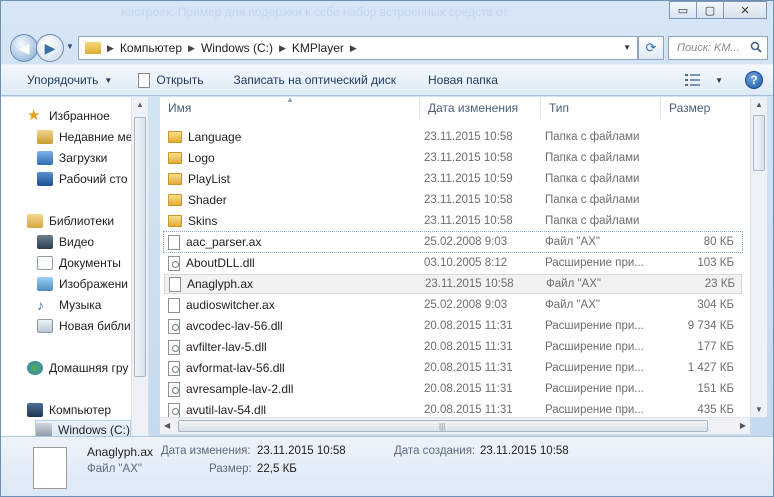  I want to click on open-button: Открыть, so click(170, 80).